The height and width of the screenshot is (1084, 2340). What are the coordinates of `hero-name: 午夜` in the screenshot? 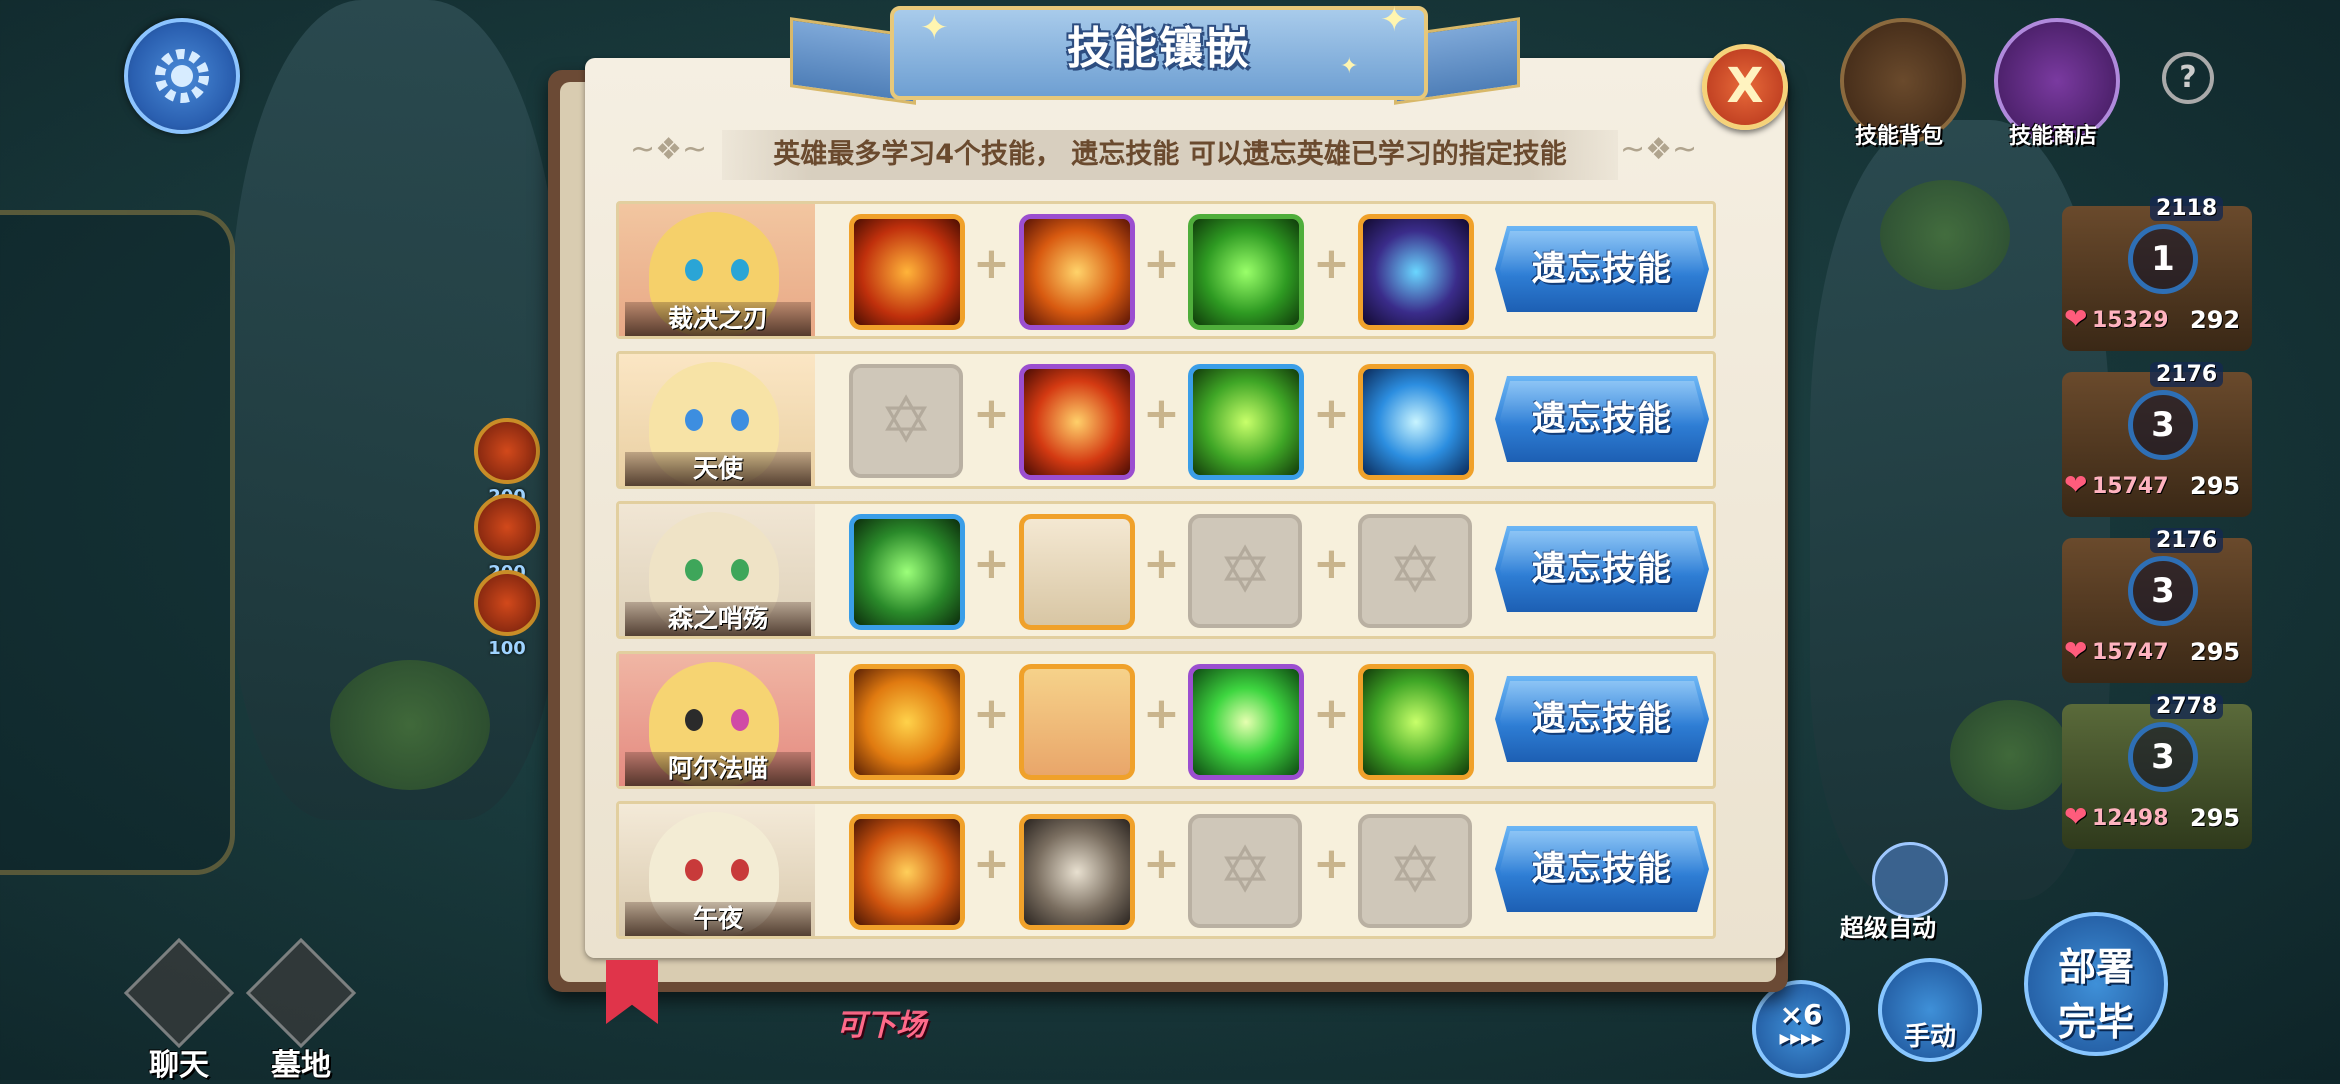 It's located at (718, 919).